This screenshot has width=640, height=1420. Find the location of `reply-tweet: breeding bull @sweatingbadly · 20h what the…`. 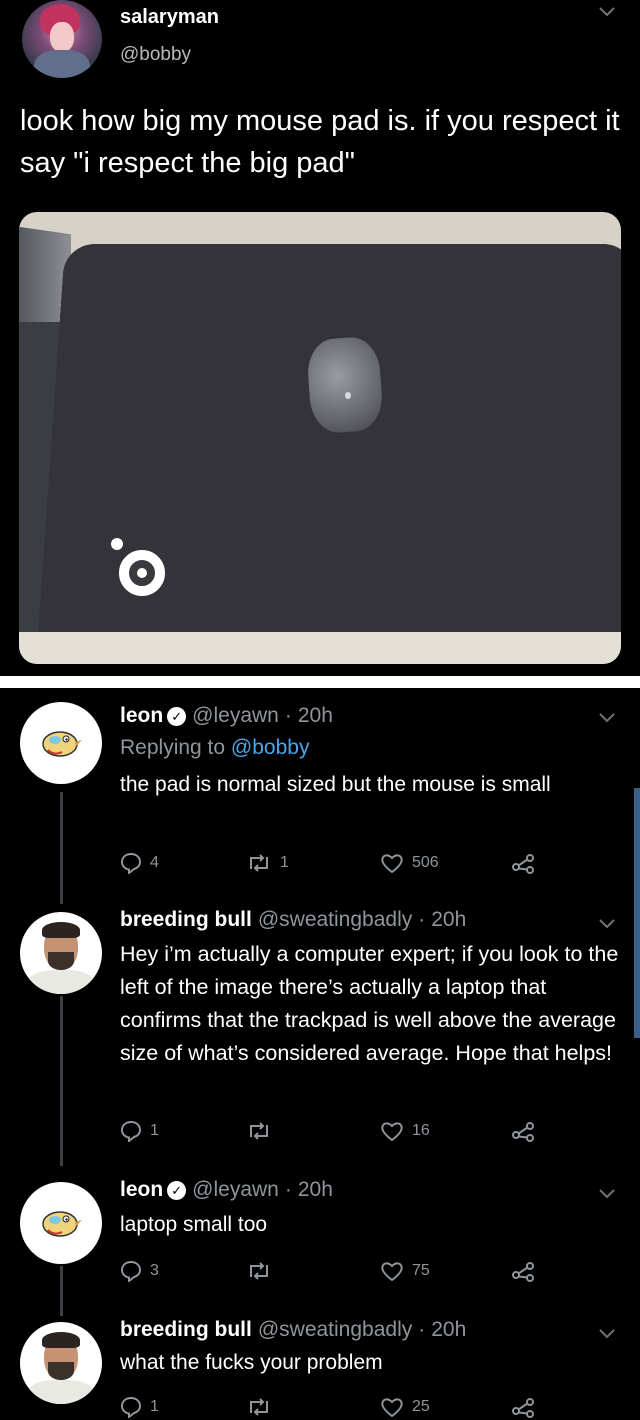

reply-tweet: breeding bull @sweatingbadly · 20h what the… is located at coordinates (320, 1363).